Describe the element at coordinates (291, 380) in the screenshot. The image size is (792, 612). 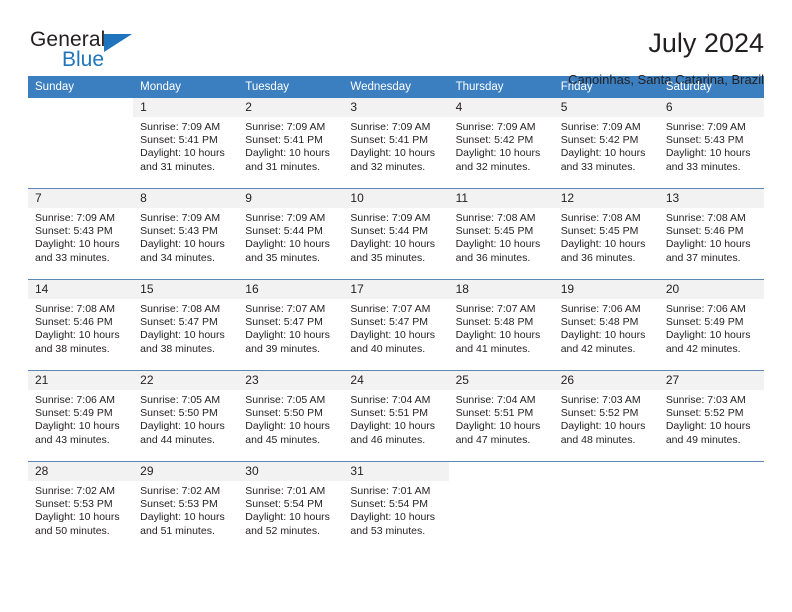
I see `day-number: 23` at that location.